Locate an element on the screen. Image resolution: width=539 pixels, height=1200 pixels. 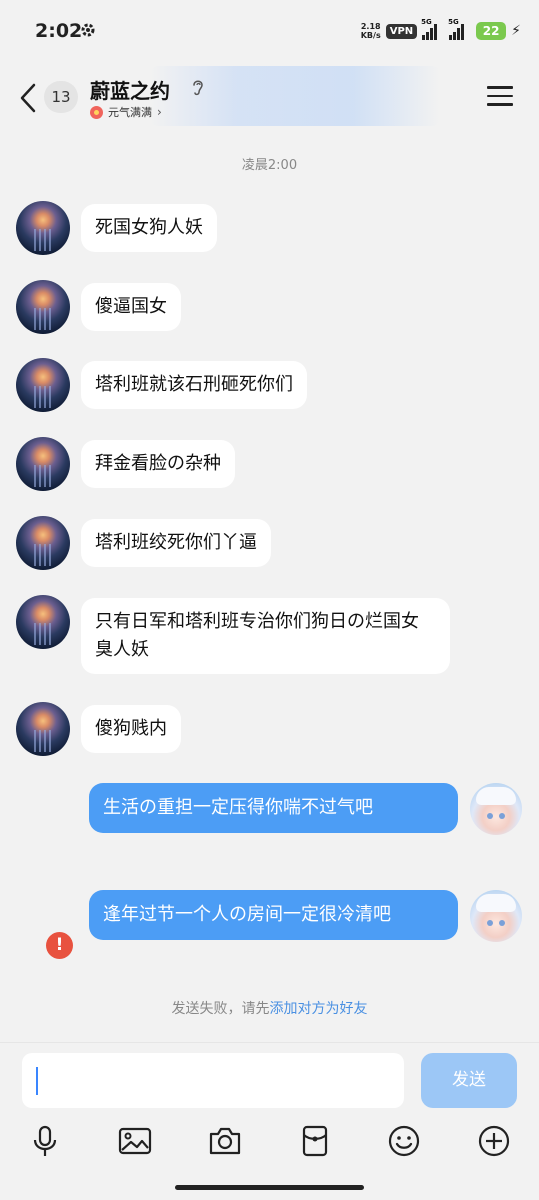
online-status: 元气满满 › is located at coordinates (126, 112).